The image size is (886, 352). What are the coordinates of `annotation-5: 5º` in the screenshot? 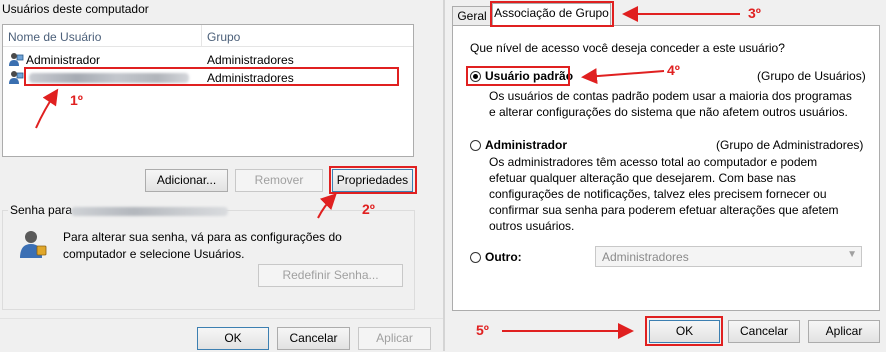 It's located at (482, 330).